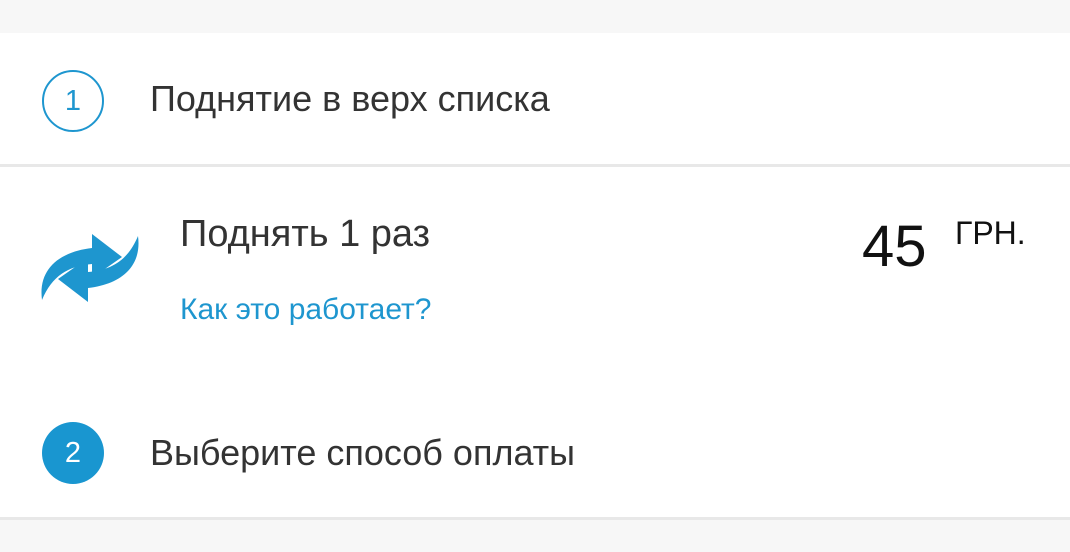  What do you see at coordinates (990, 233) in the screenshot?
I see `price-currency: ГРН.` at bounding box center [990, 233].